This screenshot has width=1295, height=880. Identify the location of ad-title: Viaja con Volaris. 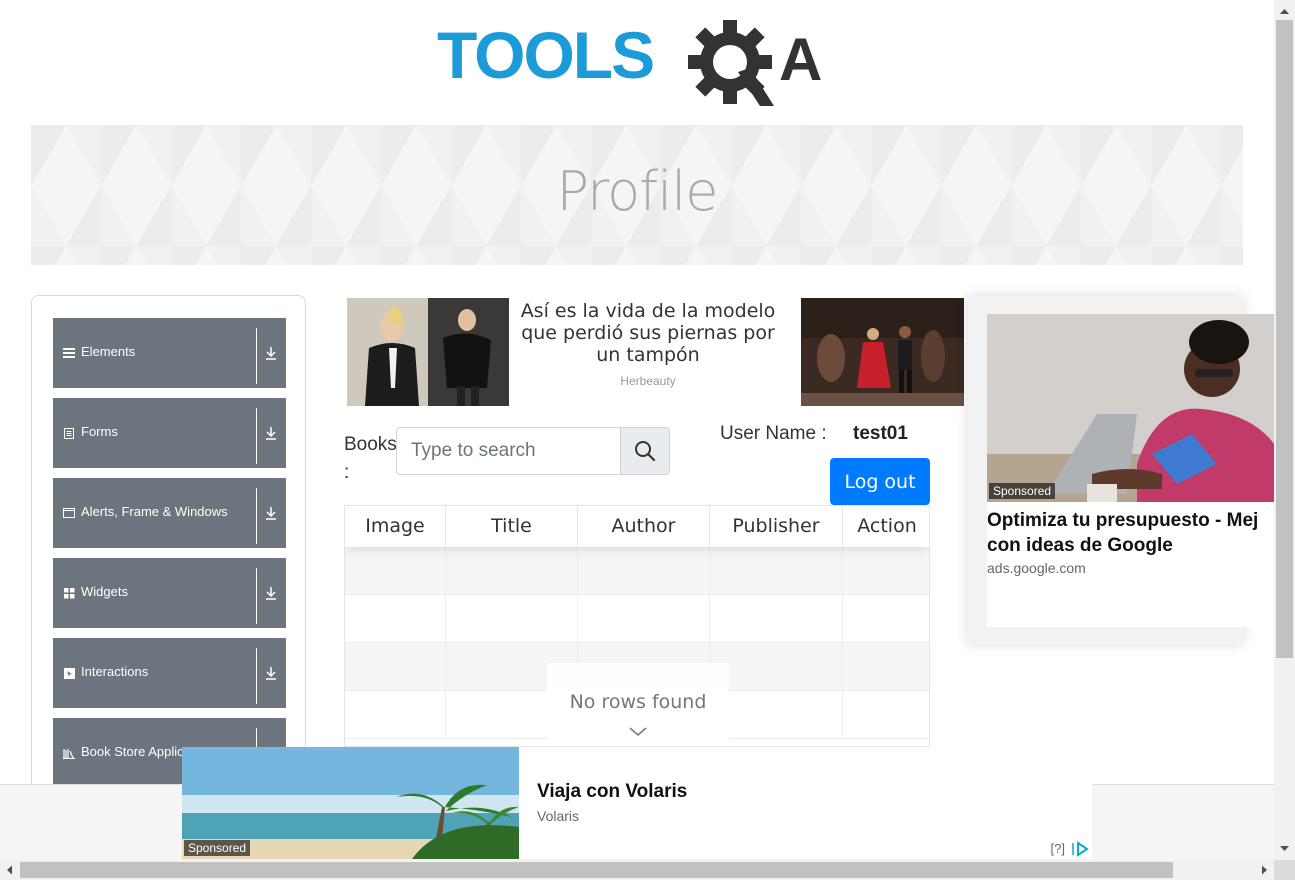
(612, 792).